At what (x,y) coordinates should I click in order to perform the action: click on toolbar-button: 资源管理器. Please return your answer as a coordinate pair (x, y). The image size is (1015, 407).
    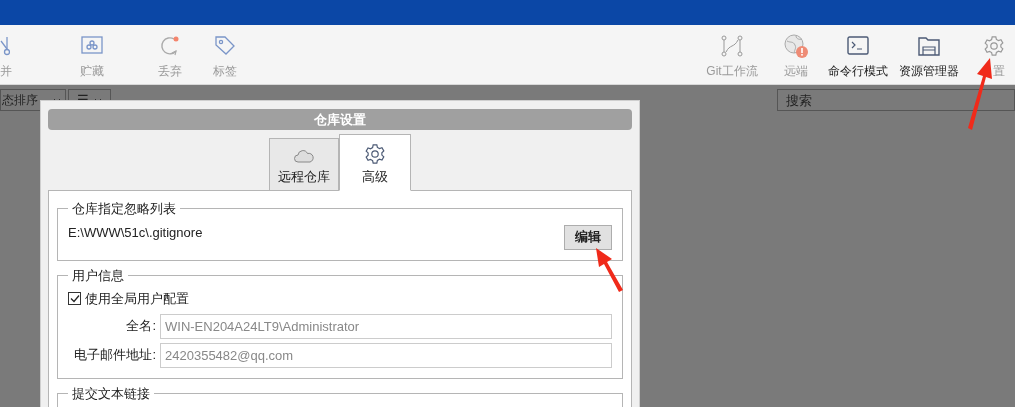
    Looking at the image, I should click on (929, 55).